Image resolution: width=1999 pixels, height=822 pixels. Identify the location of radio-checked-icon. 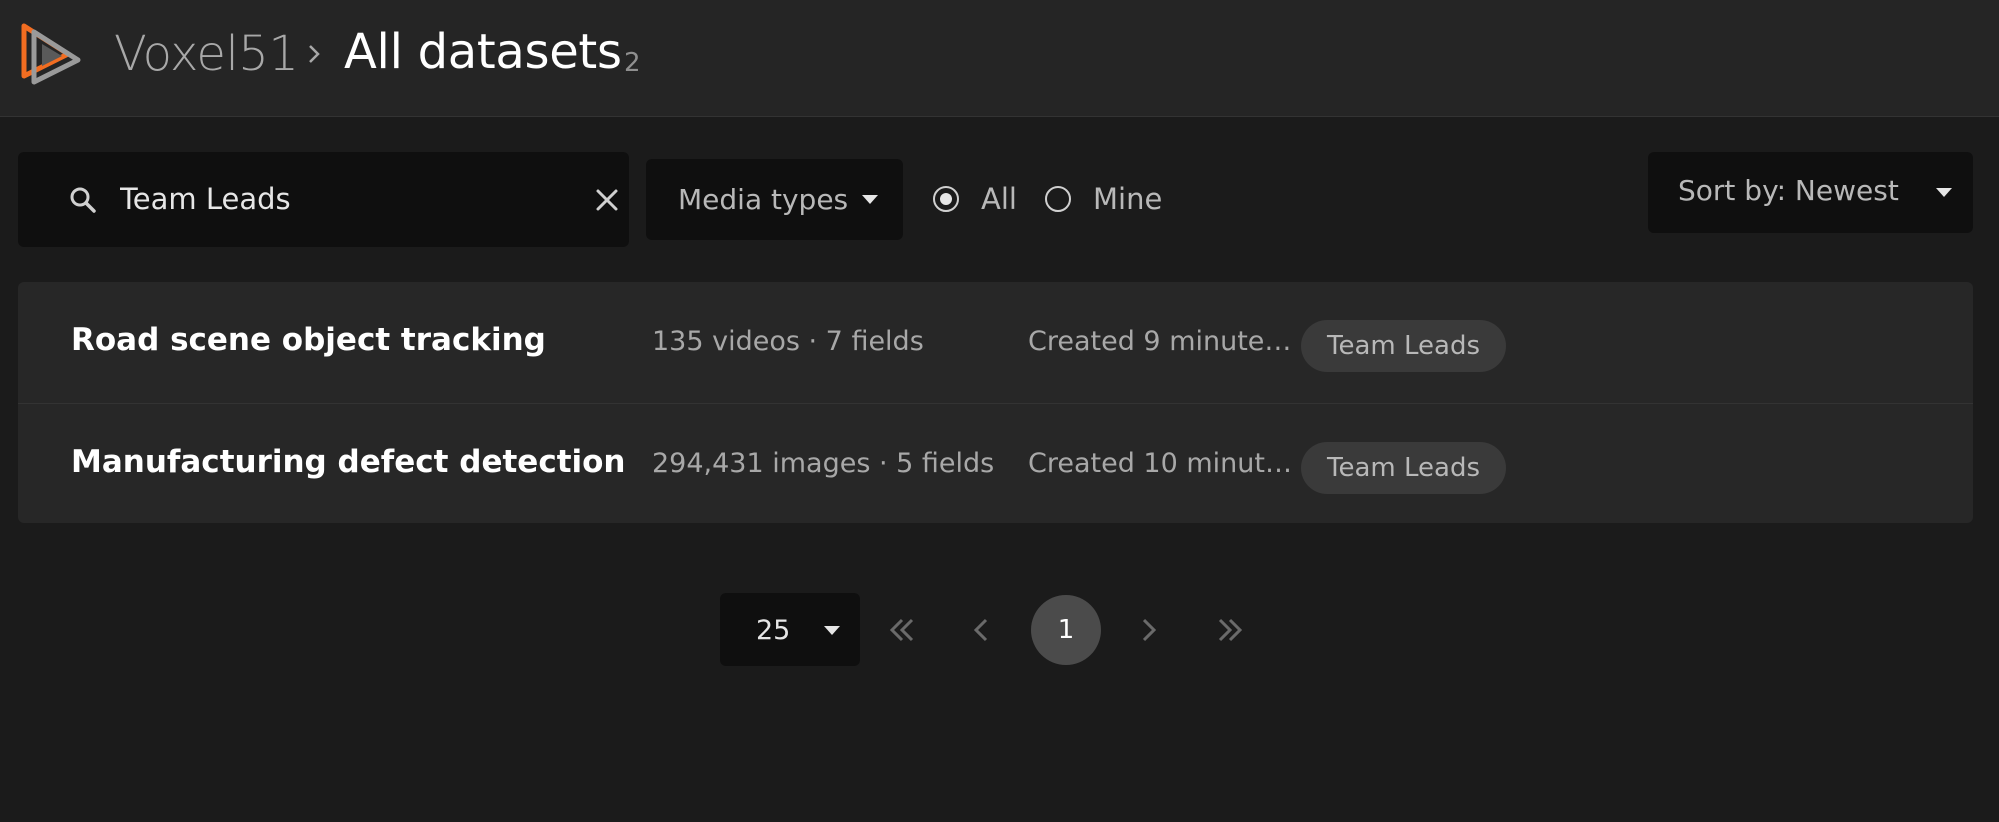
(946, 199).